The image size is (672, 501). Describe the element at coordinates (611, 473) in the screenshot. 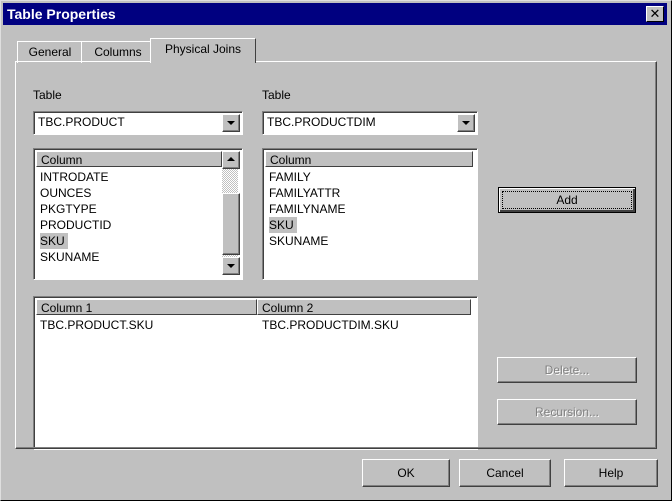

I see `help-button: Help` at that location.